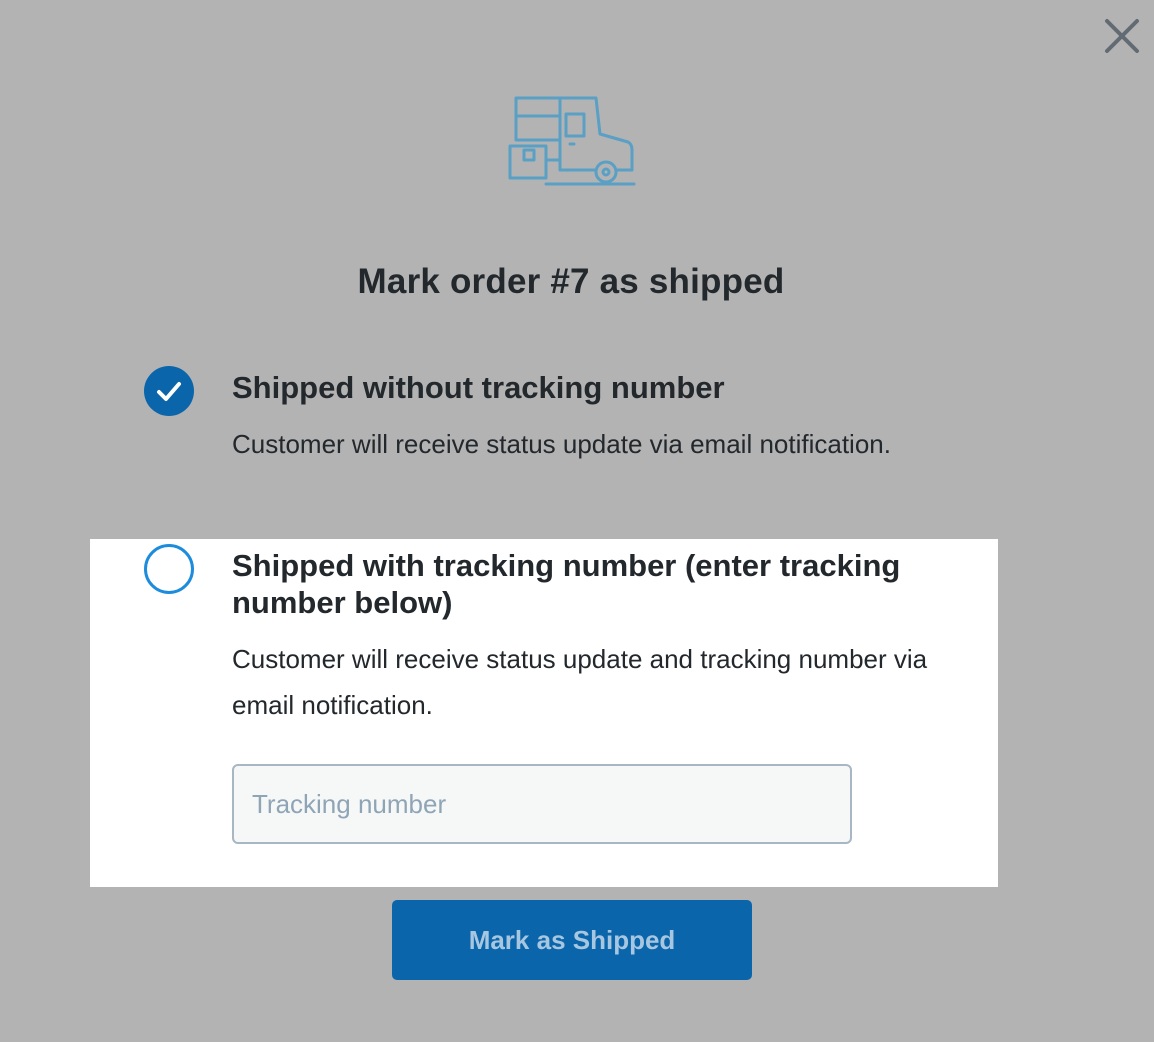 The height and width of the screenshot is (1042, 1154). I want to click on modal-title: Mark order #7 as shipped, so click(571, 281).